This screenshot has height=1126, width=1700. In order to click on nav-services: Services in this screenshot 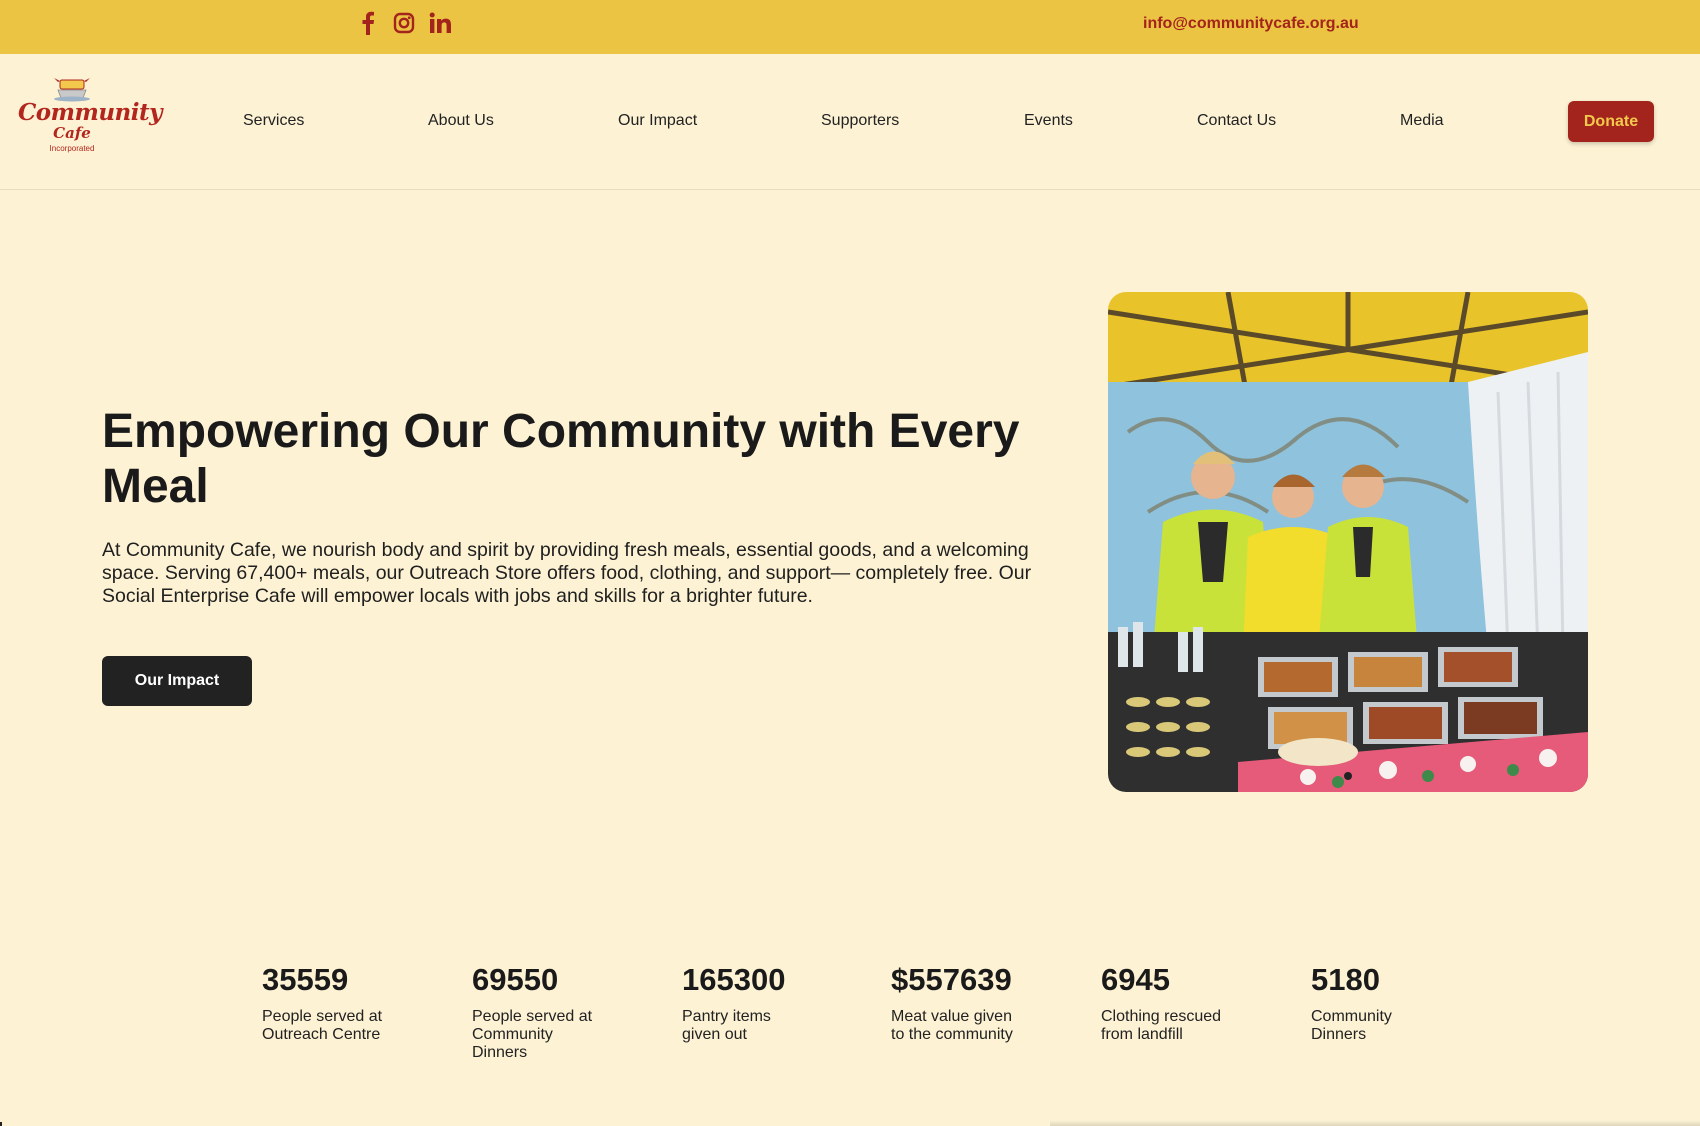, I will do `click(273, 121)`.